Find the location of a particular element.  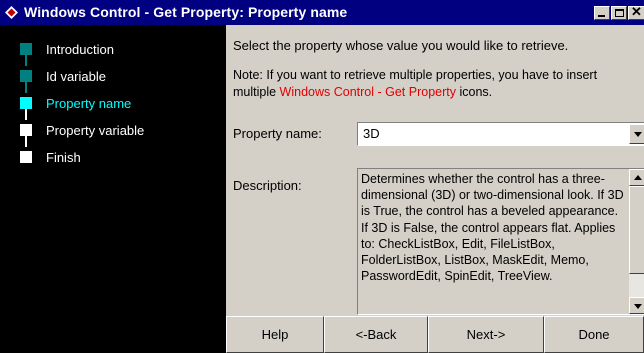

description-scrollbar is located at coordinates (636, 241).